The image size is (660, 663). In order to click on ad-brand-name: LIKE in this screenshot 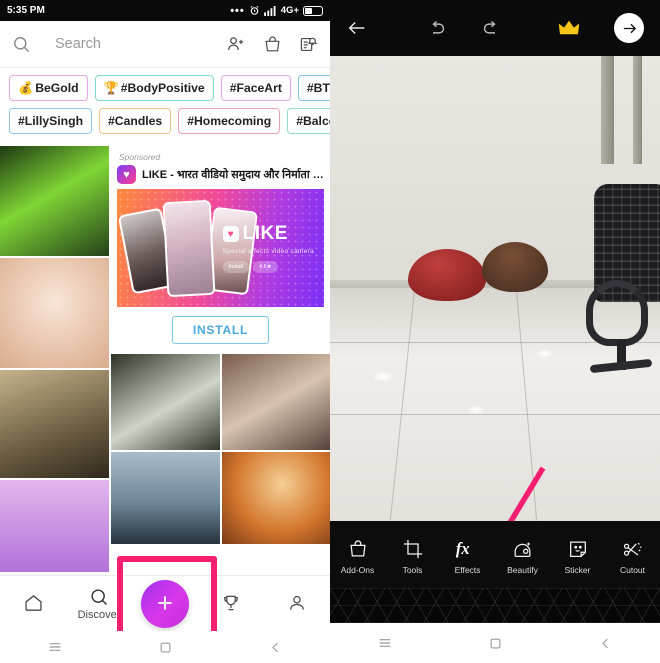, I will do `click(265, 233)`.